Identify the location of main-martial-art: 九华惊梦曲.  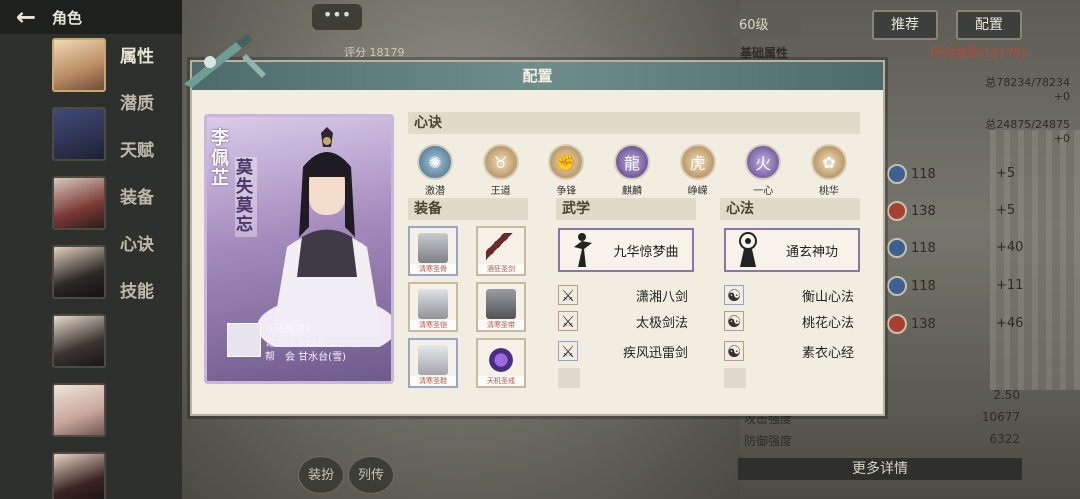
(626, 250).